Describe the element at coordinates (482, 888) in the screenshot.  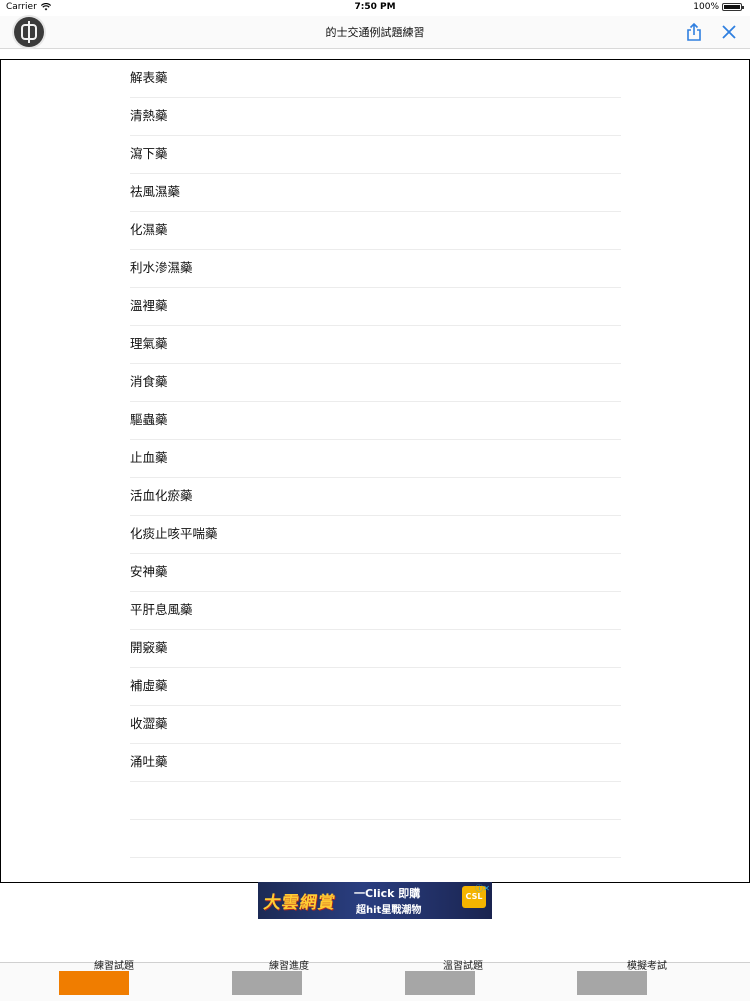
I see `ad-close-icon: ⓘ✕` at that location.